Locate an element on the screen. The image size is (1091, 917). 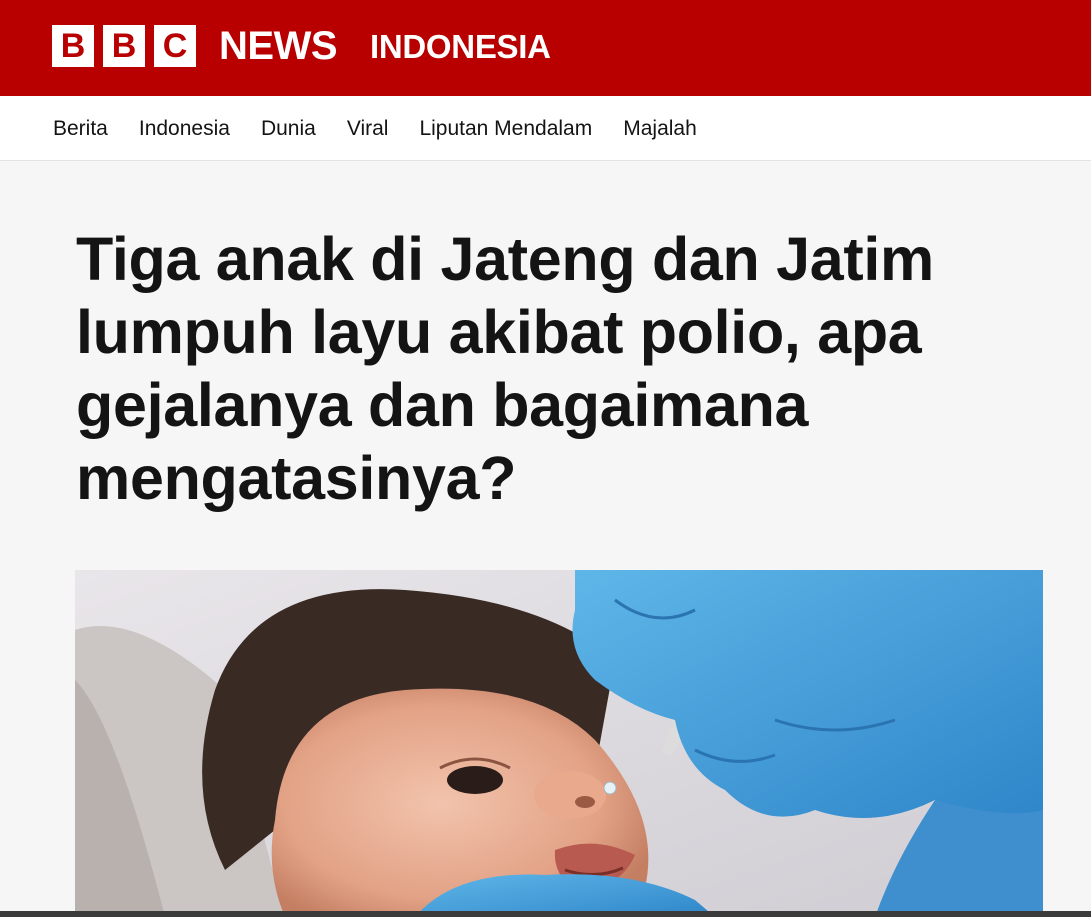
nav-item-liputan-mendalam: Liputan Mendalam is located at coordinates (505, 129).